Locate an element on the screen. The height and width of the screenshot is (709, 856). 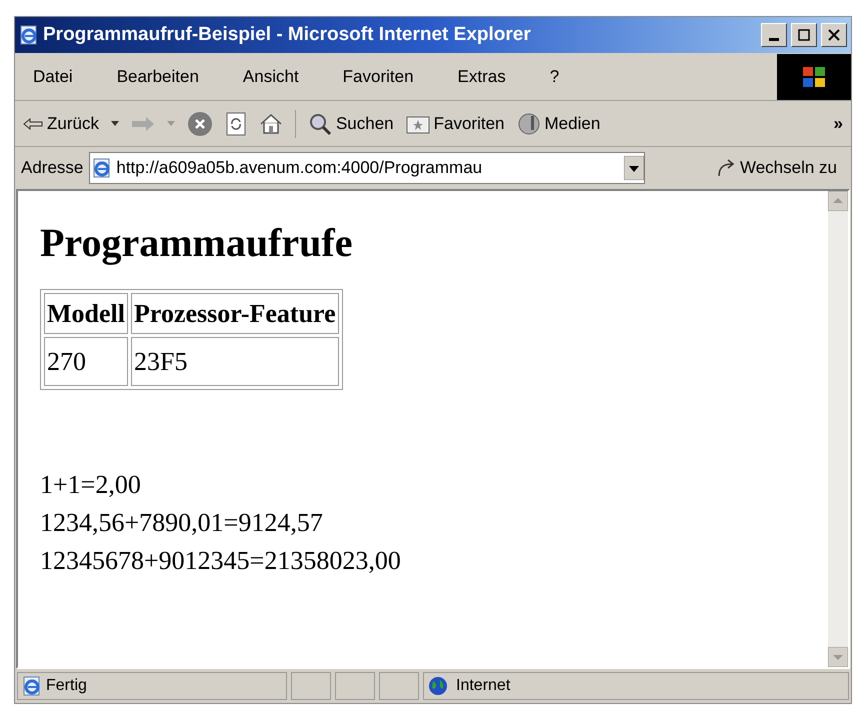
media-icon is located at coordinates (528, 124).